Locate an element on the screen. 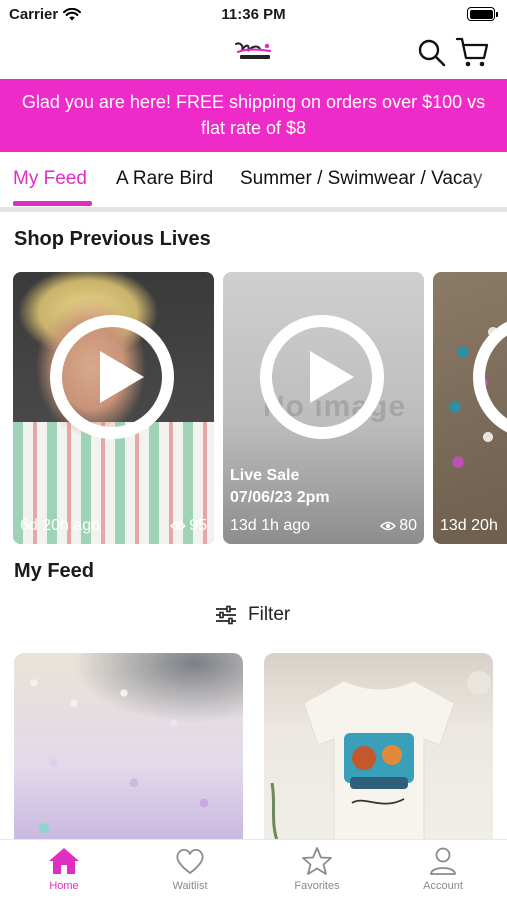  live-views: 95 is located at coordinates (188, 526).